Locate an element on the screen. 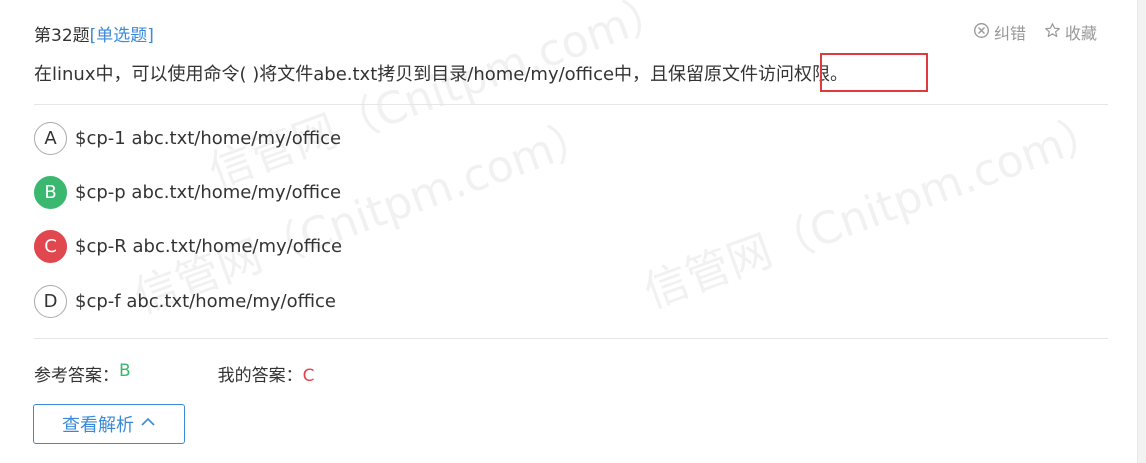 The width and height of the screenshot is (1146, 463). option-d: D $cp-f abc.txt/home/my/office is located at coordinates (185, 301).